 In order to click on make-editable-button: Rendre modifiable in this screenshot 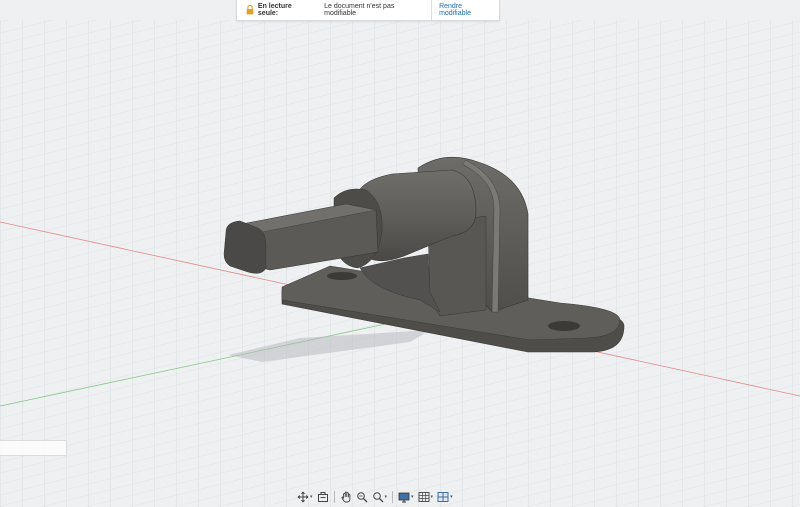, I will do `click(465, 10)`.